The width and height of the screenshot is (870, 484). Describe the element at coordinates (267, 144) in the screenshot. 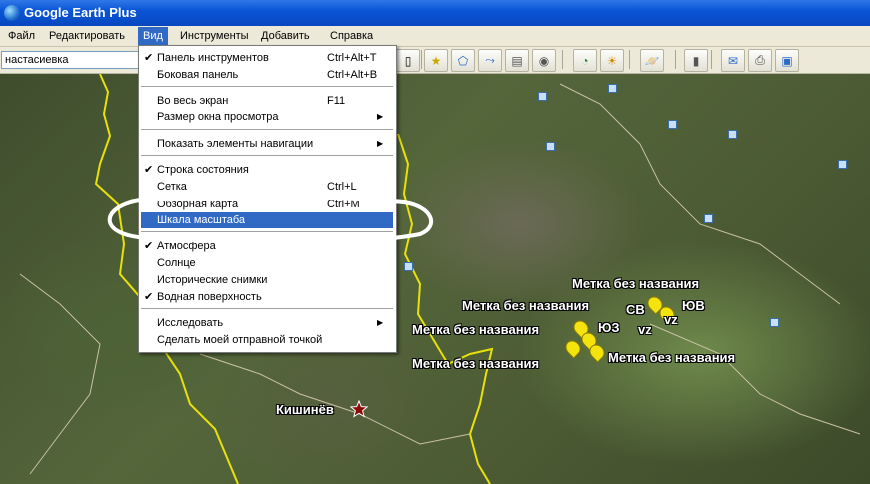

I see `menu-item-show-navigation: Показать элементы навигации ▶` at that location.